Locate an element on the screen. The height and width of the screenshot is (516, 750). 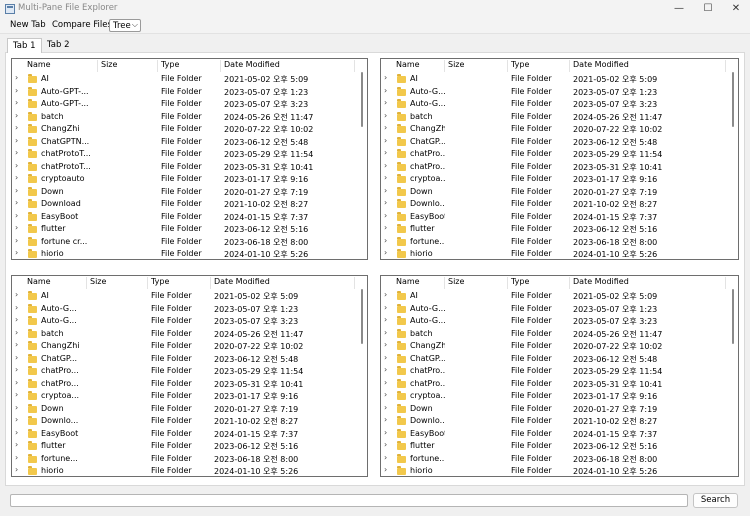
new-tab-menu-item: New Tab is located at coordinates (28, 25).